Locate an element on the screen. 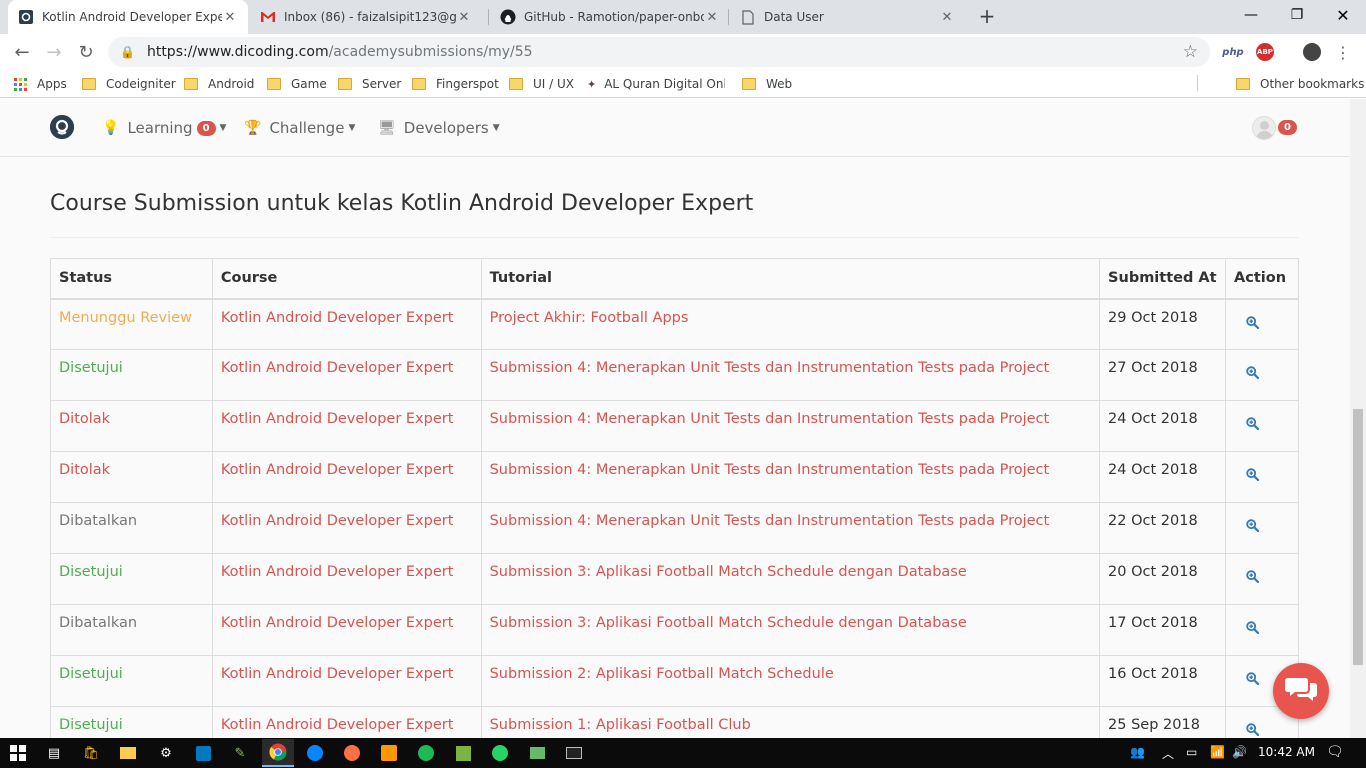 The width and height of the screenshot is (1366, 768). bookmark-android: Android is located at coordinates (219, 84).